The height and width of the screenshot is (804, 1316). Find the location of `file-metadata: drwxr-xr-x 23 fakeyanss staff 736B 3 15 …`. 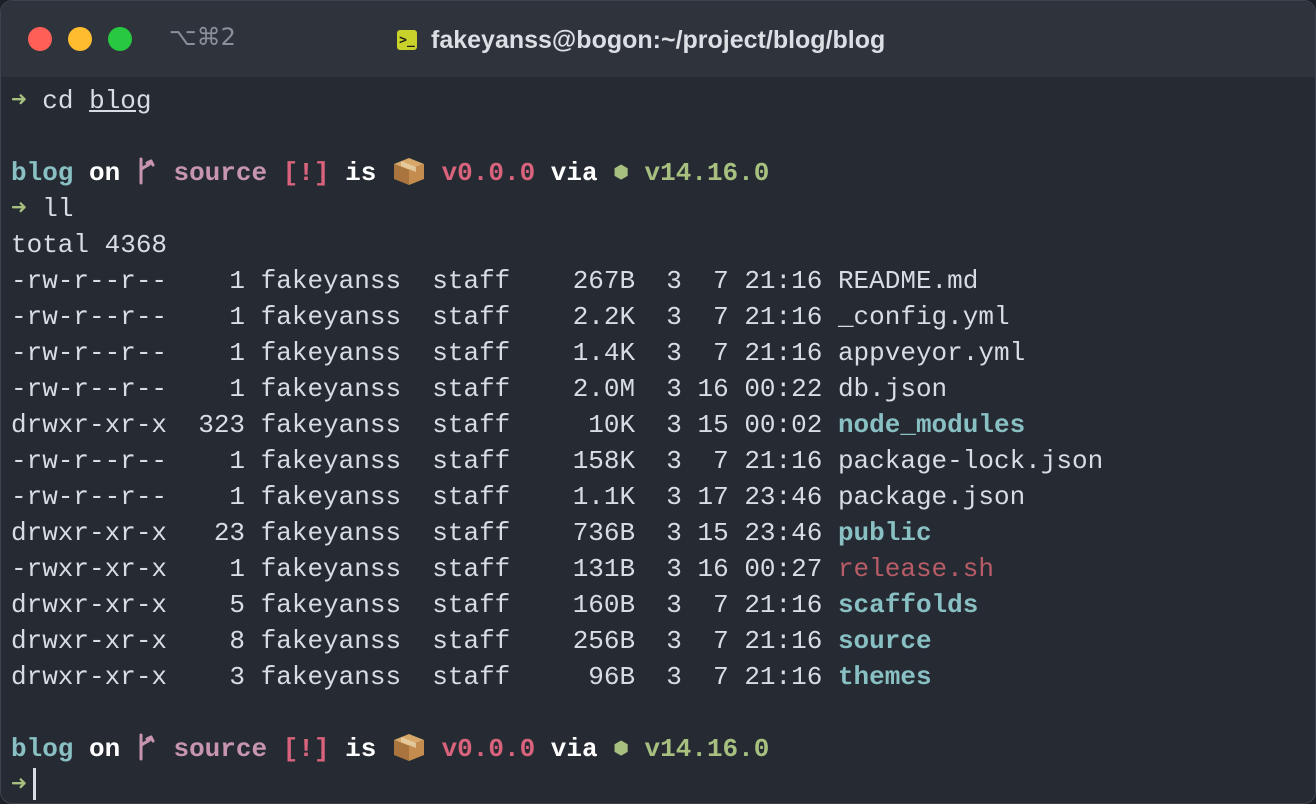

file-metadata: drwxr-xr-x 23 fakeyanss staff 736B 3 15 … is located at coordinates (424, 533).